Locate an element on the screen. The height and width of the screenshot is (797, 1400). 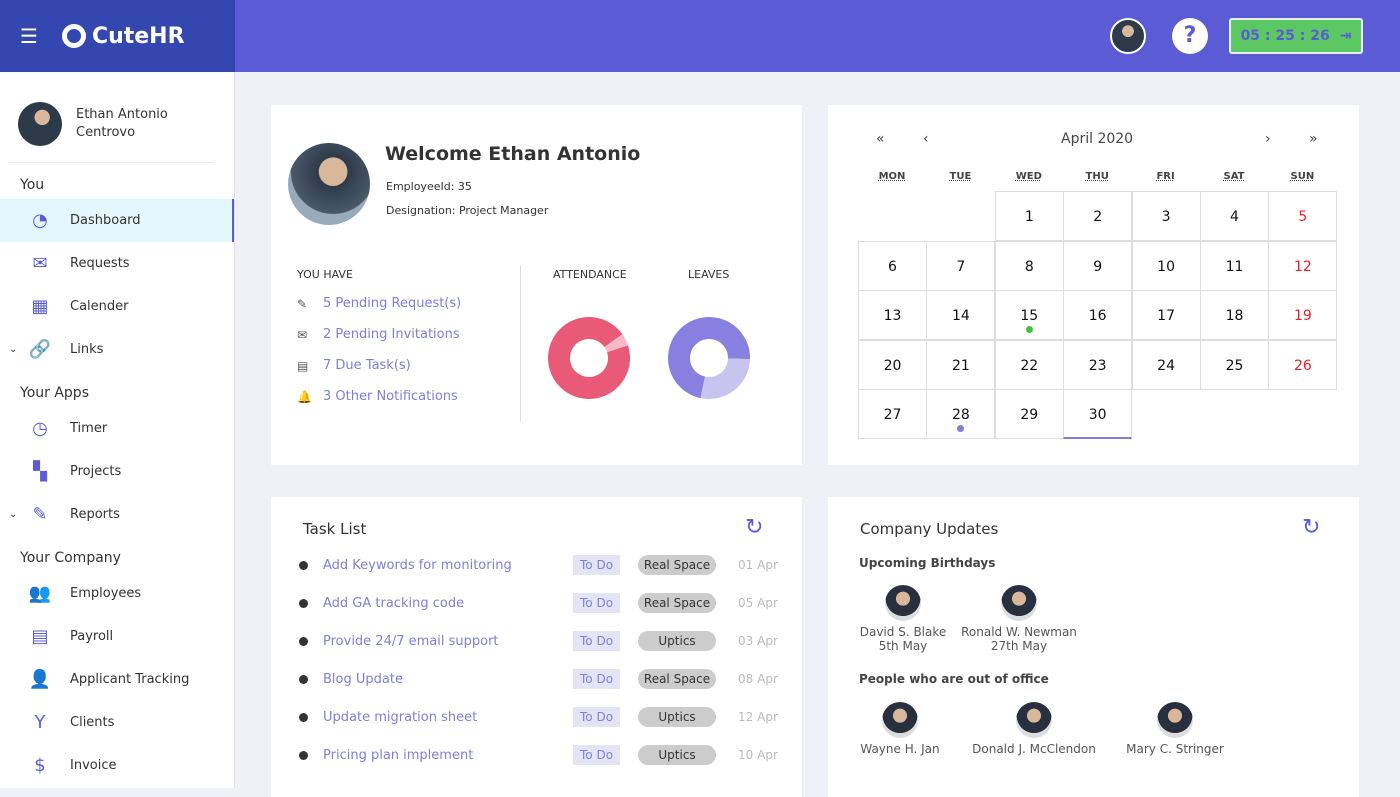
calendar-day: 2 is located at coordinates (1098, 216).